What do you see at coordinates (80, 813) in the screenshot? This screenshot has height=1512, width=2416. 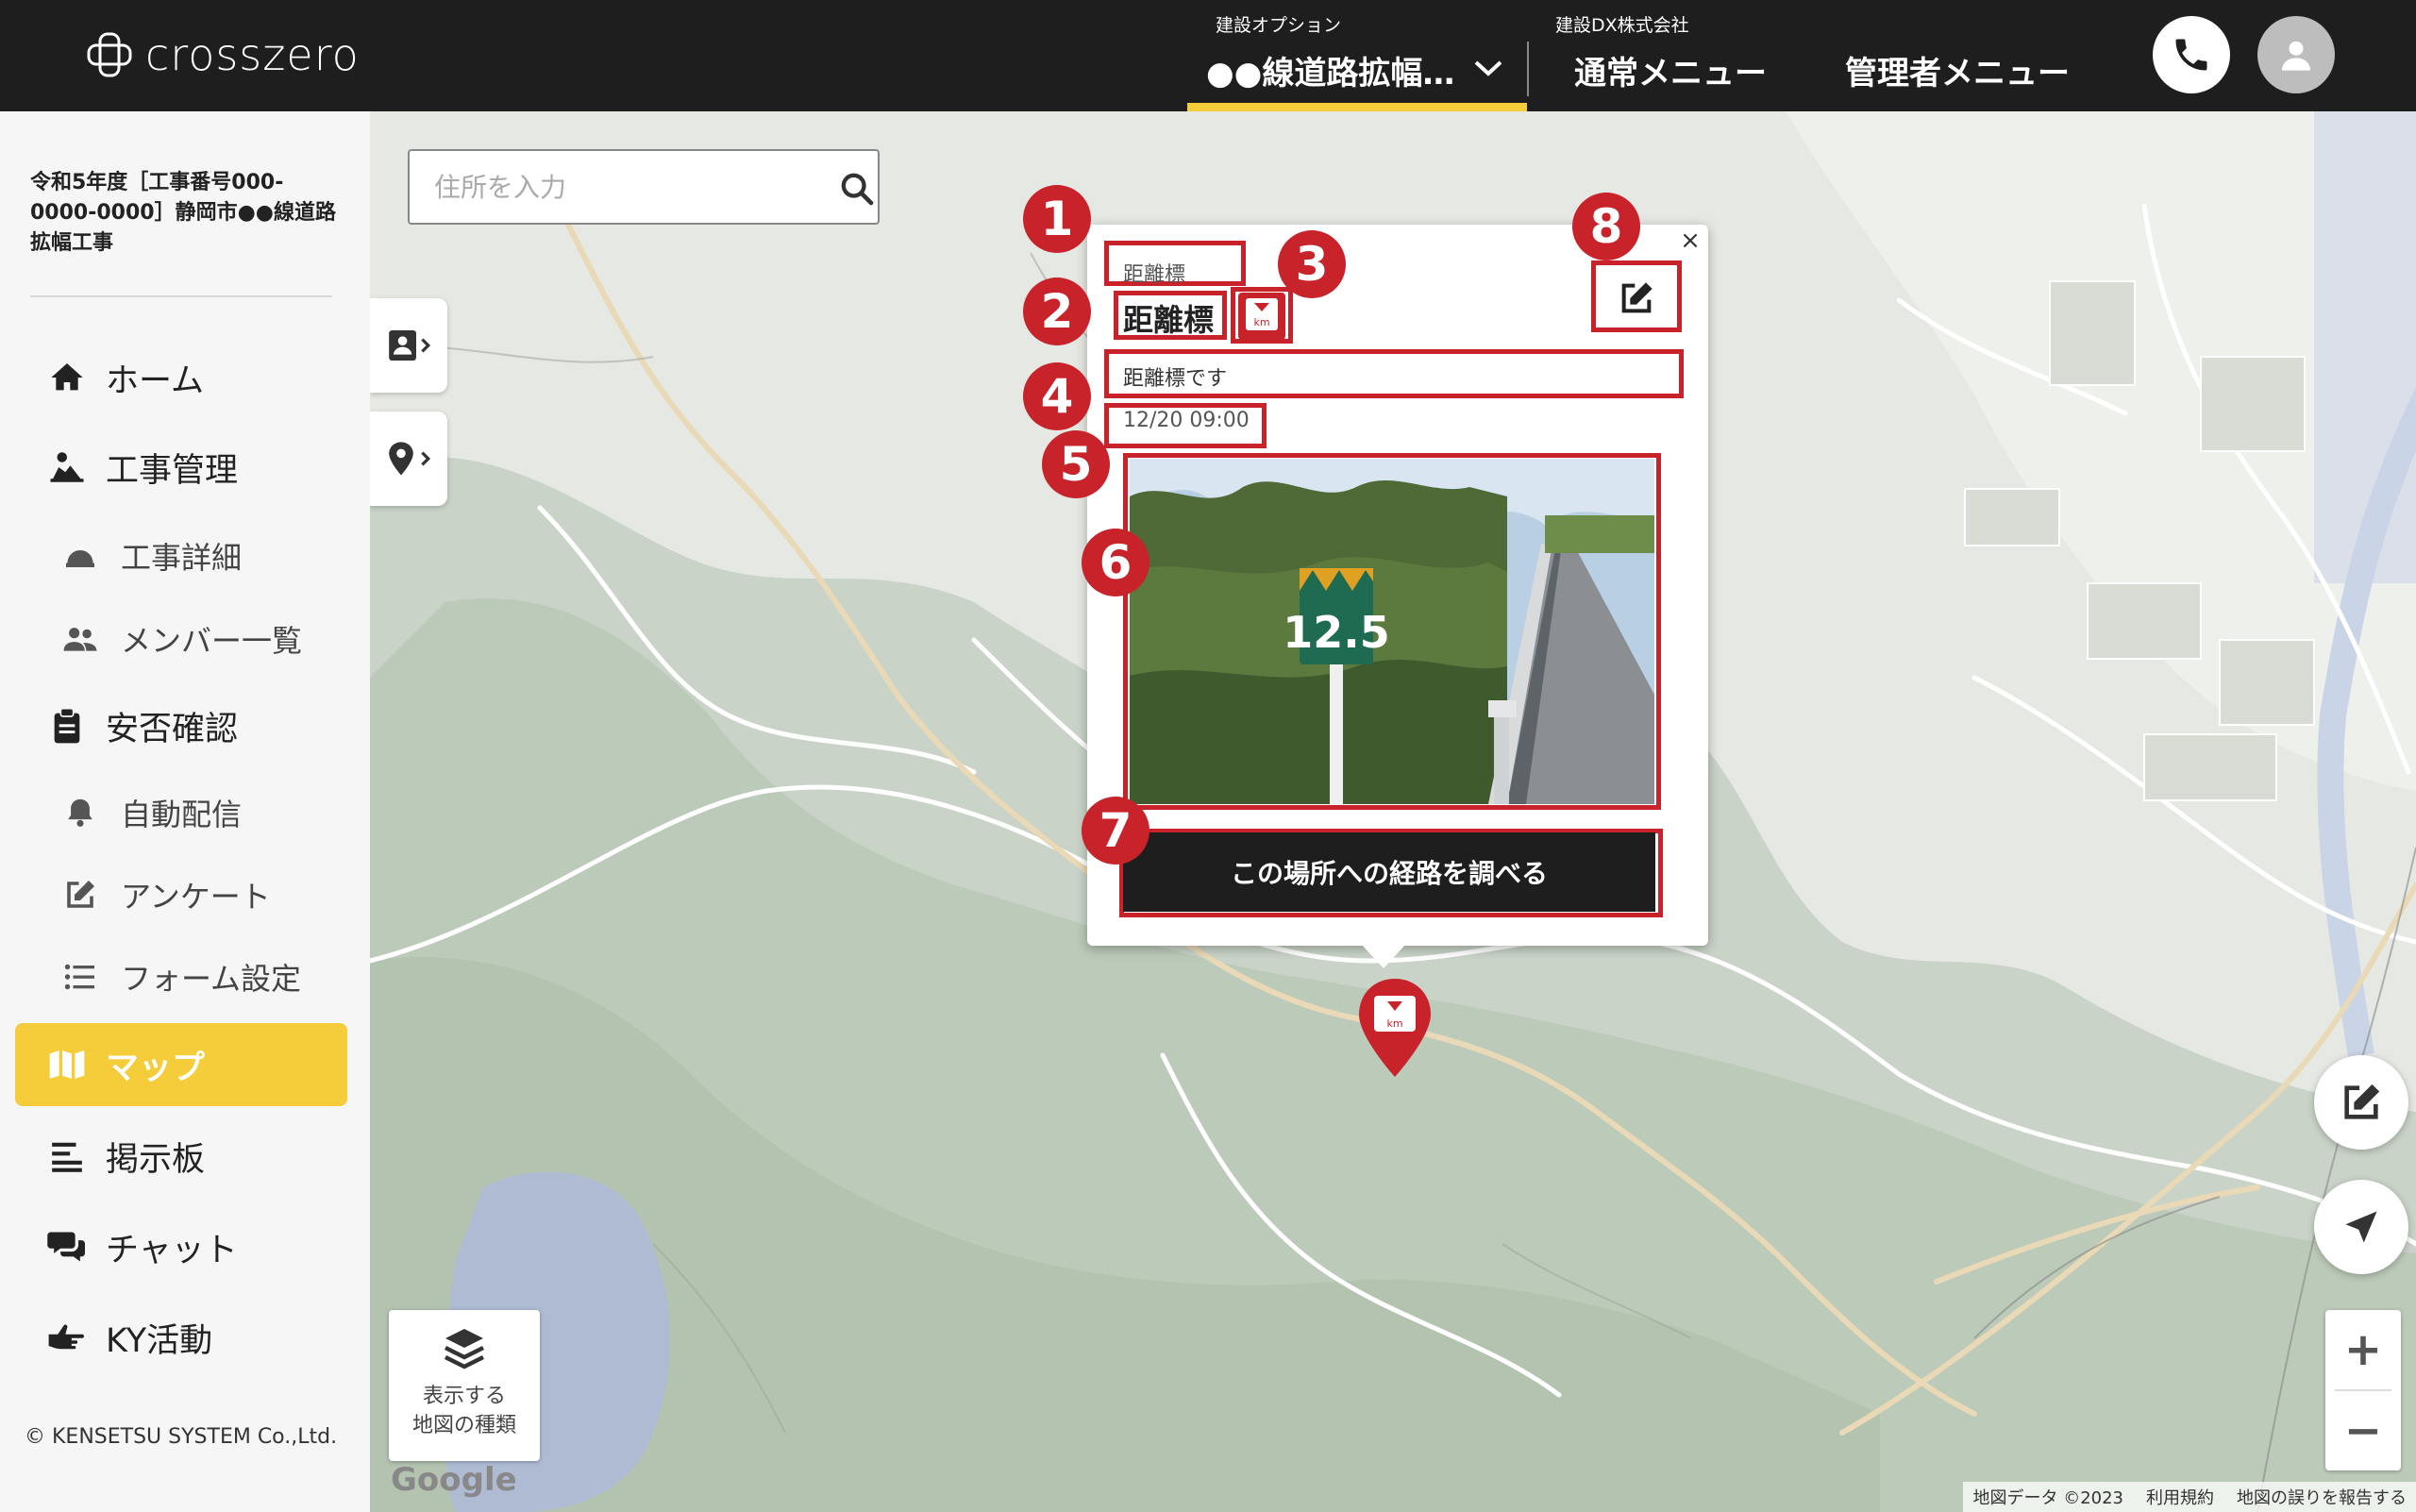 I see `bell-icon` at bounding box center [80, 813].